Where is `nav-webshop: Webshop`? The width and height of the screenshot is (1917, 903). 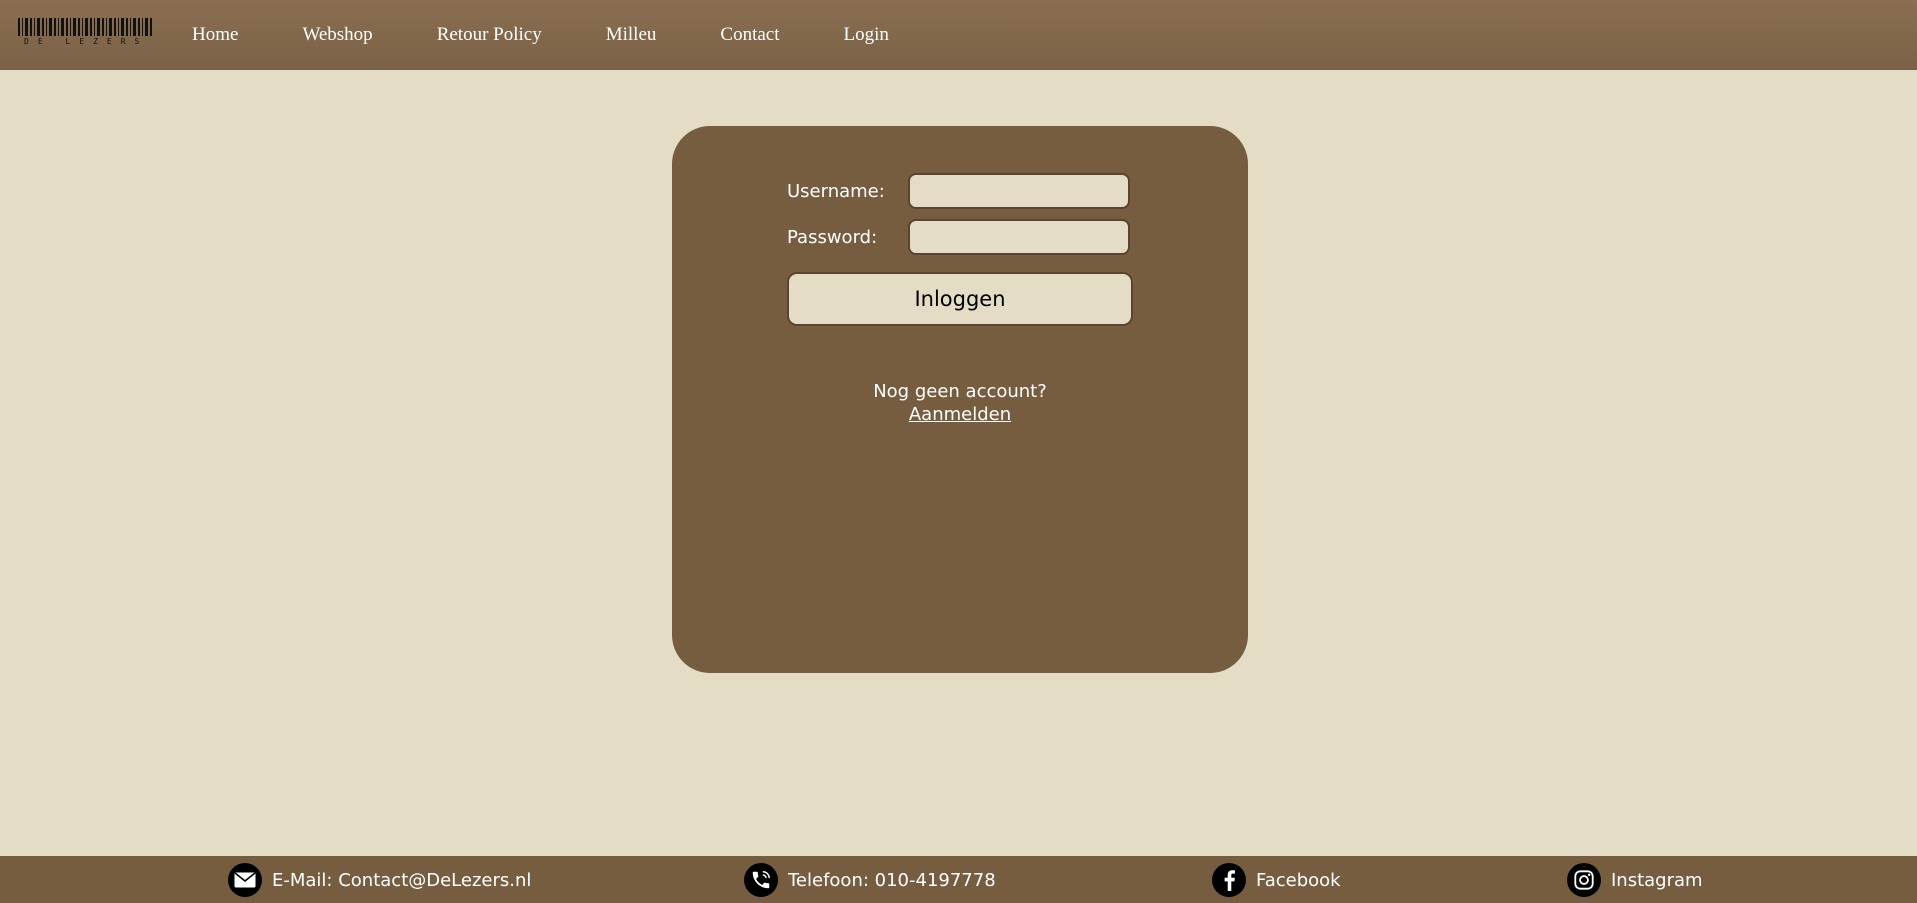 nav-webshop: Webshop is located at coordinates (337, 35).